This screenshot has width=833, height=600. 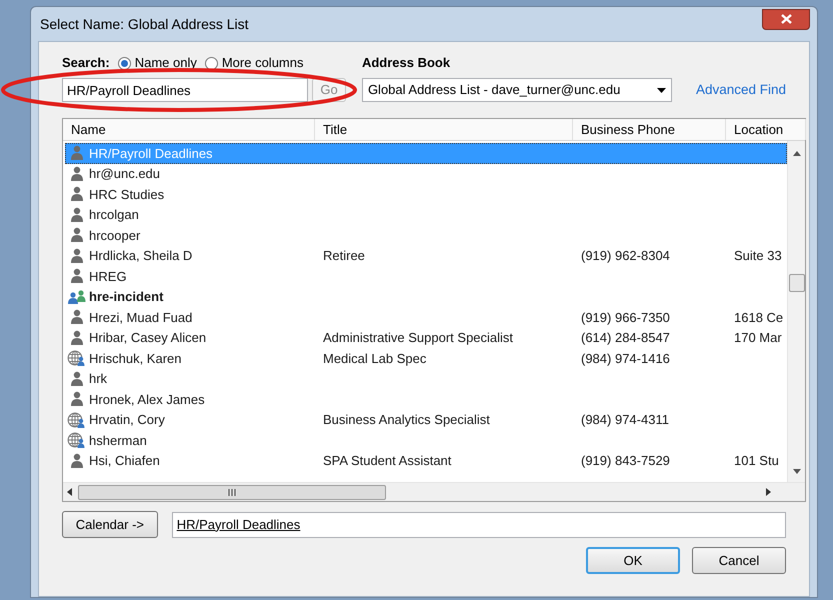 What do you see at coordinates (189, 129) in the screenshot?
I see `column-header: Name` at bounding box center [189, 129].